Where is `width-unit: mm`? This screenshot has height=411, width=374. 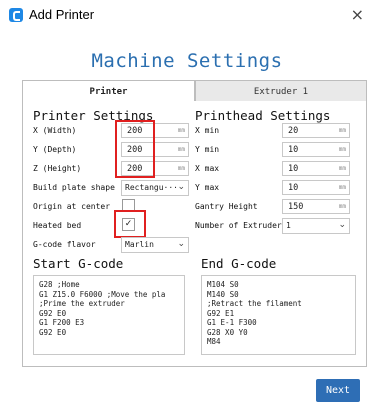 width-unit: mm is located at coordinates (181, 130).